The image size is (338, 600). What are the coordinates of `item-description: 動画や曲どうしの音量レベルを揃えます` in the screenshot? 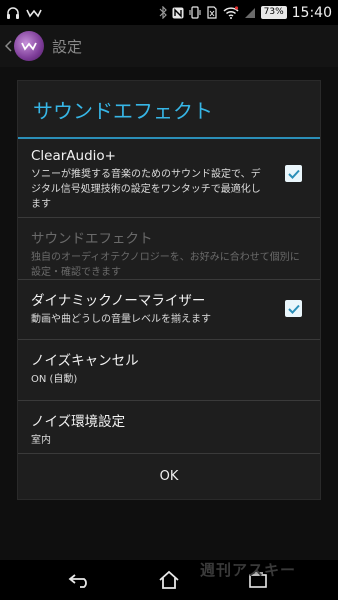 It's located at (121, 319).